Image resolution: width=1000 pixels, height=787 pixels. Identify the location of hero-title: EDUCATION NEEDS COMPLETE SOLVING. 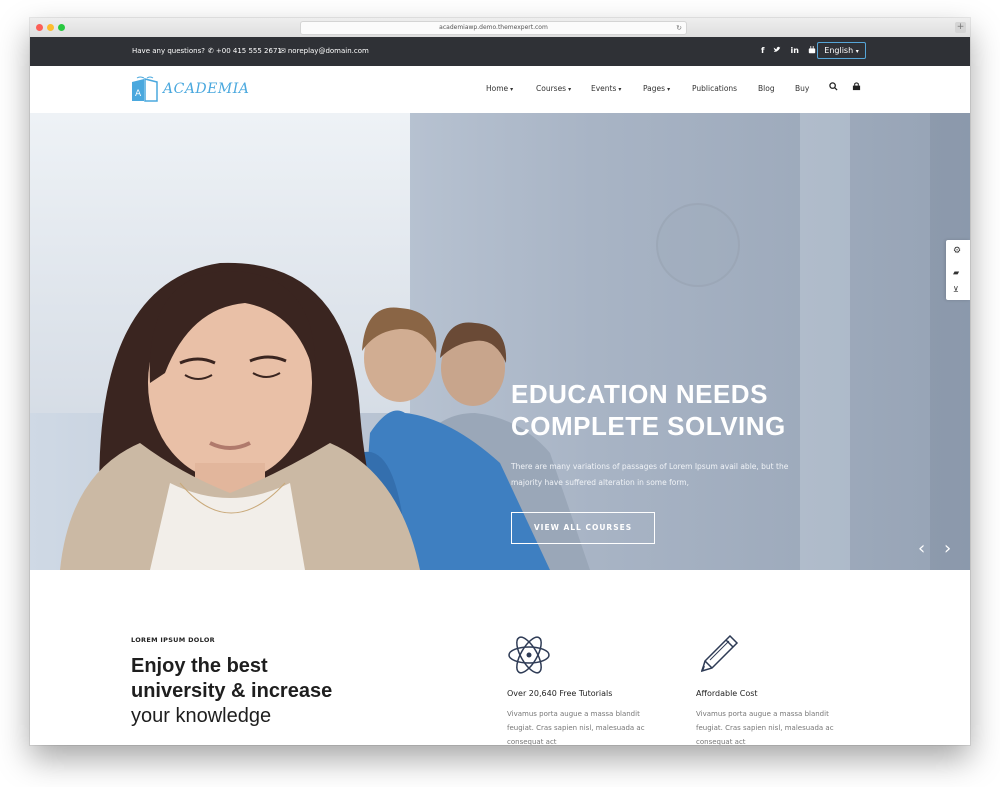
(648, 410).